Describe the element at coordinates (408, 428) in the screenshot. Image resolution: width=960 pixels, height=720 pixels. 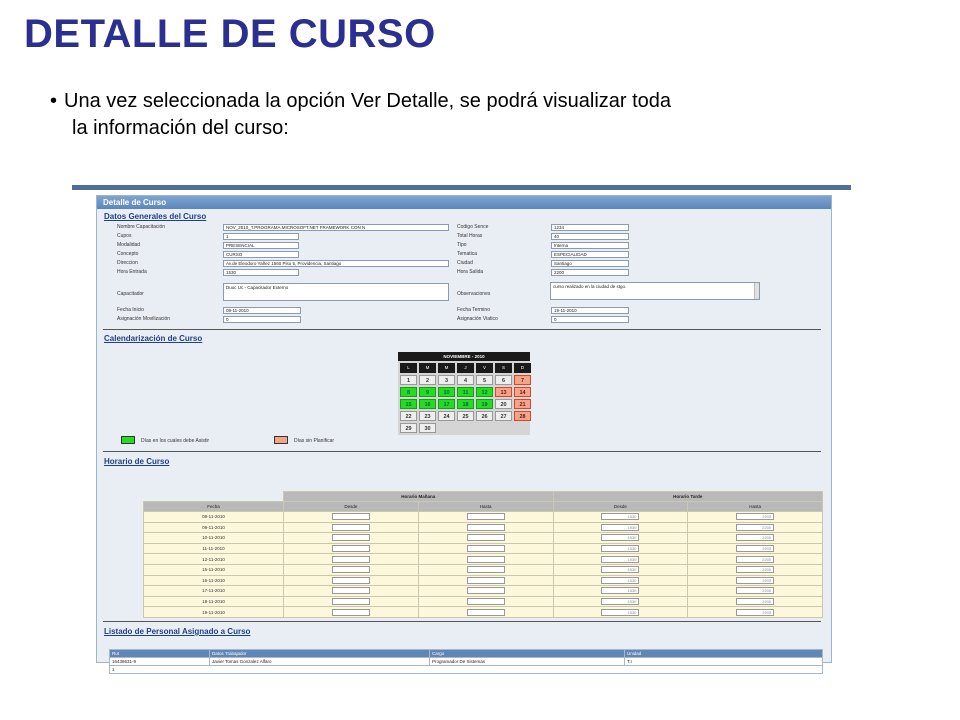
I see `calendar-day: 29` at that location.